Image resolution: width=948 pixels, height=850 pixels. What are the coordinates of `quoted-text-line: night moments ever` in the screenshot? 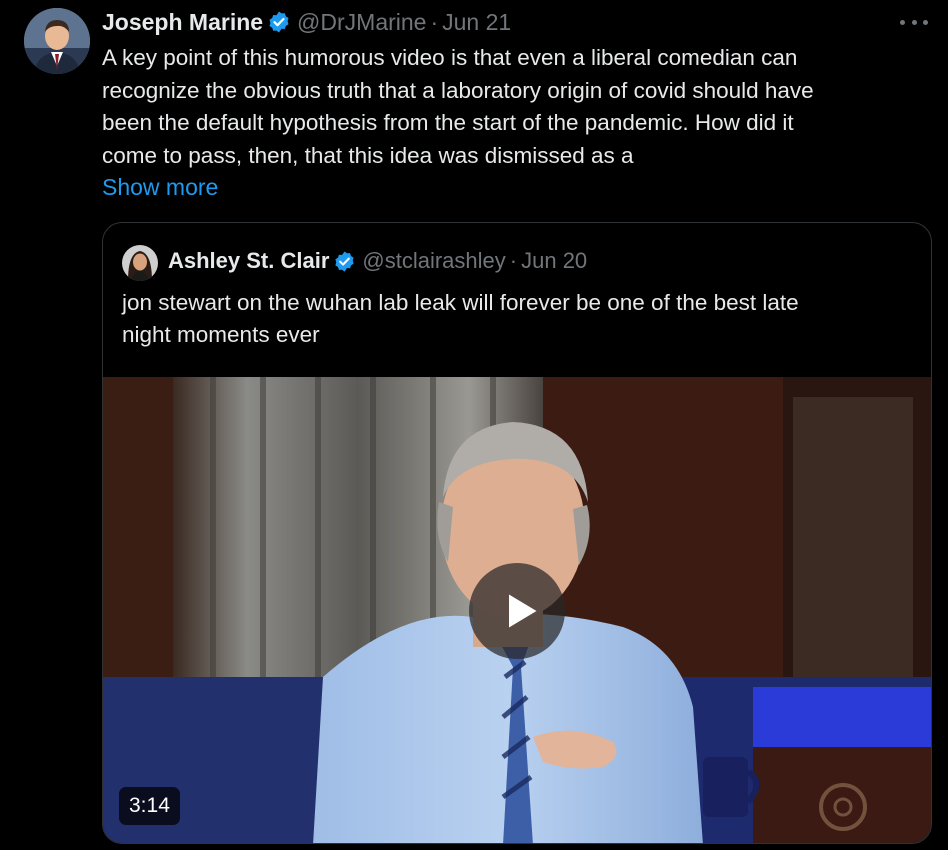 It's located at (221, 334).